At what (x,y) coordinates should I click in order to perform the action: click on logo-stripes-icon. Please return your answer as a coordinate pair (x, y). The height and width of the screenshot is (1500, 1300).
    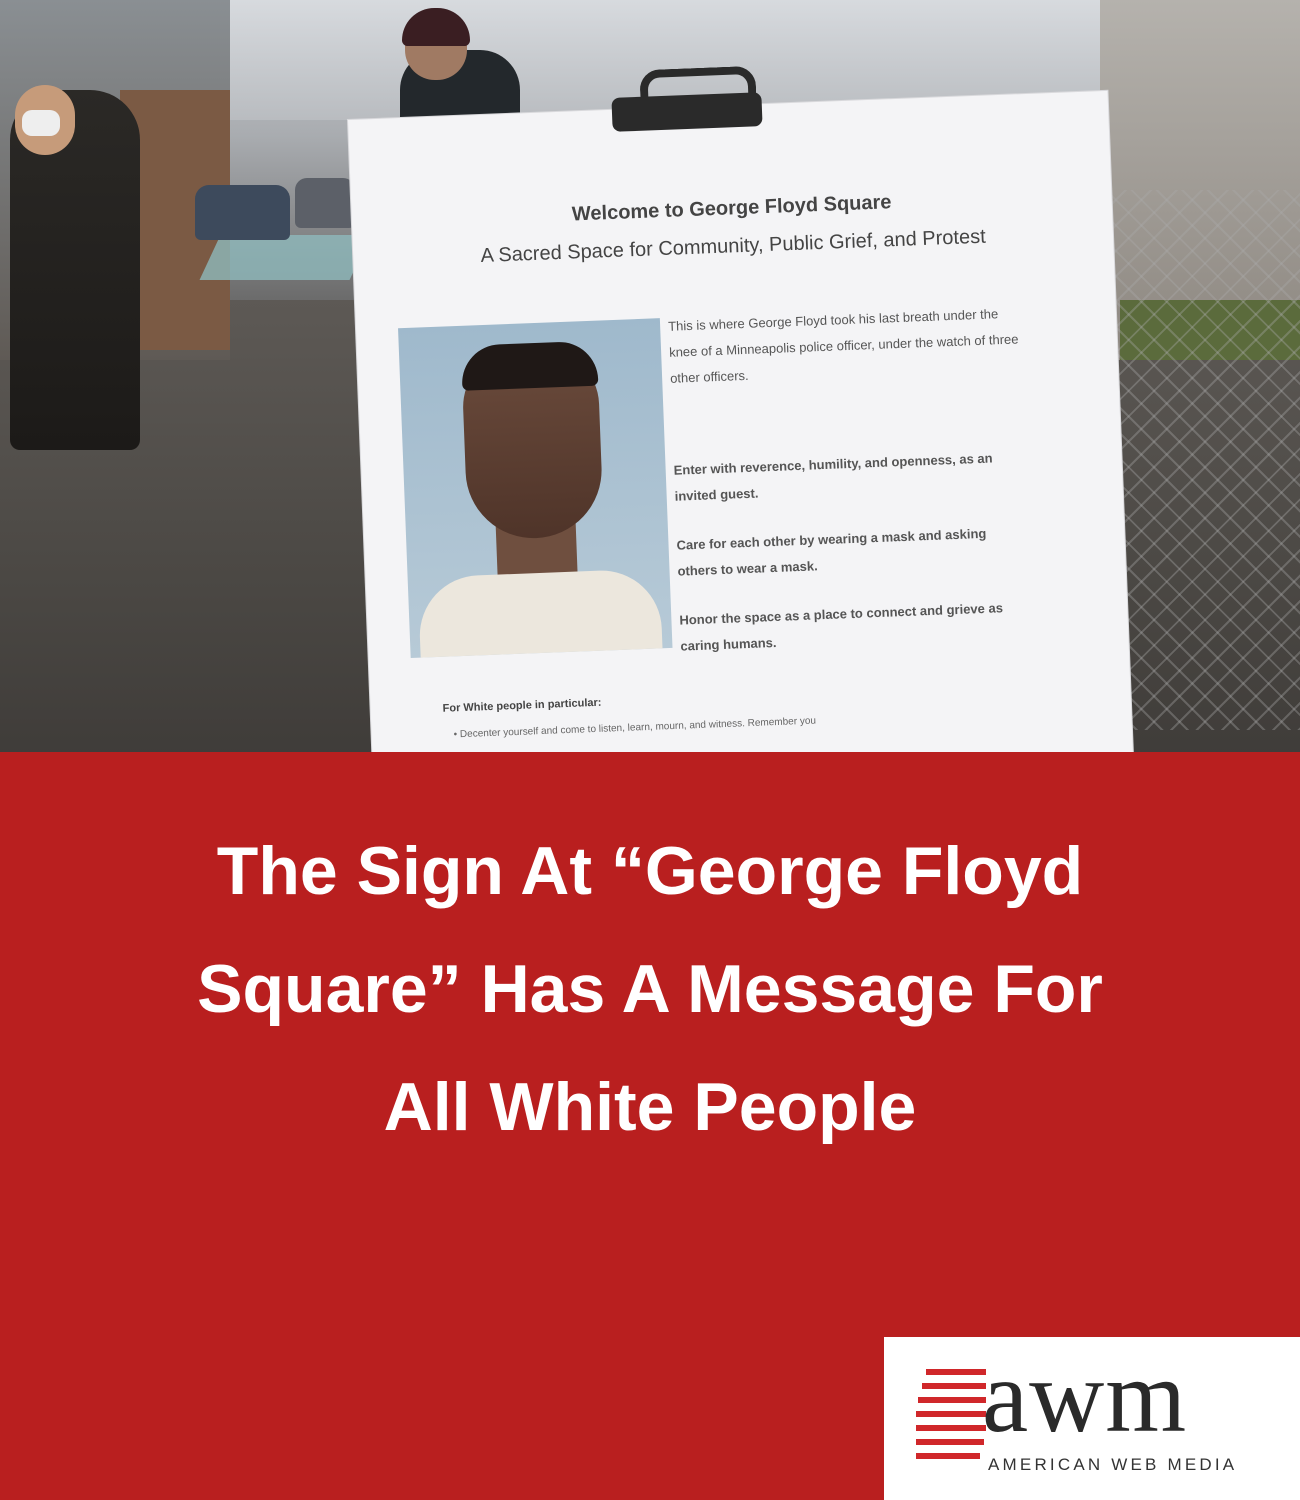
    Looking at the image, I should click on (951, 1419).